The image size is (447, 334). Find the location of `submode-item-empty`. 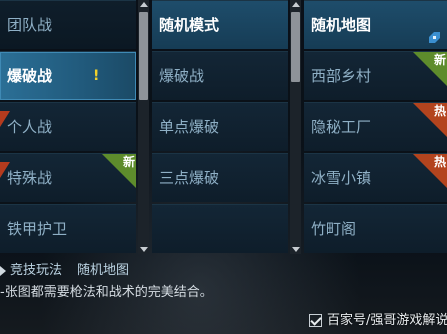

submode-item-empty is located at coordinates (220, 228).